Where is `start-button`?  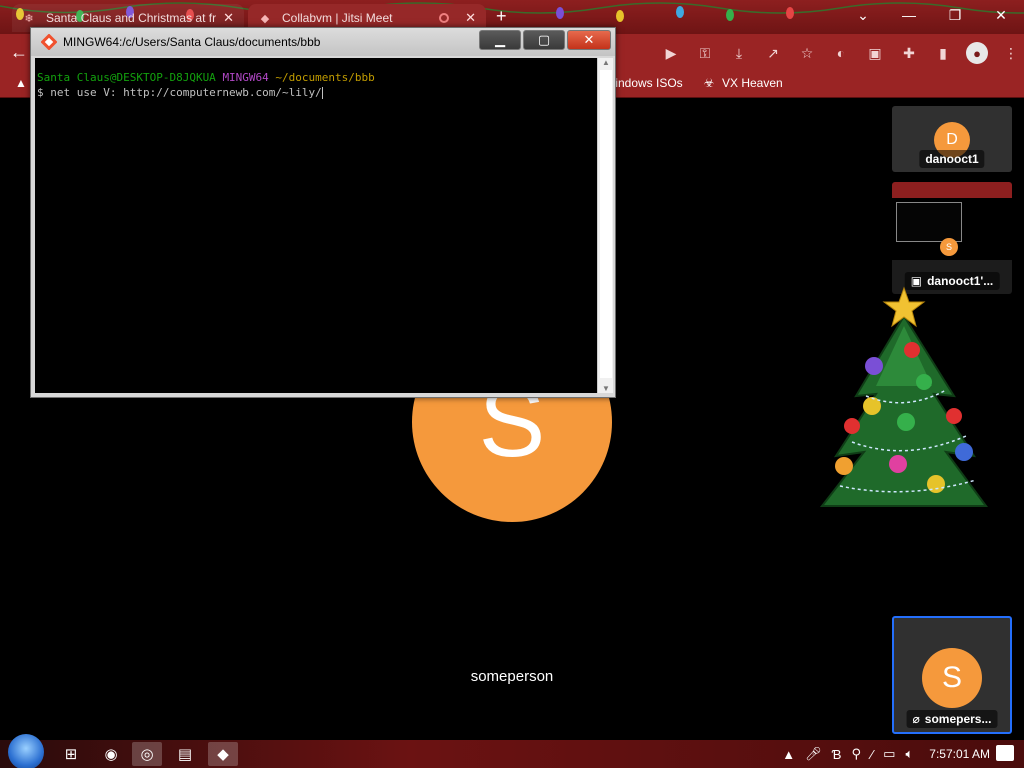 start-button is located at coordinates (26, 751).